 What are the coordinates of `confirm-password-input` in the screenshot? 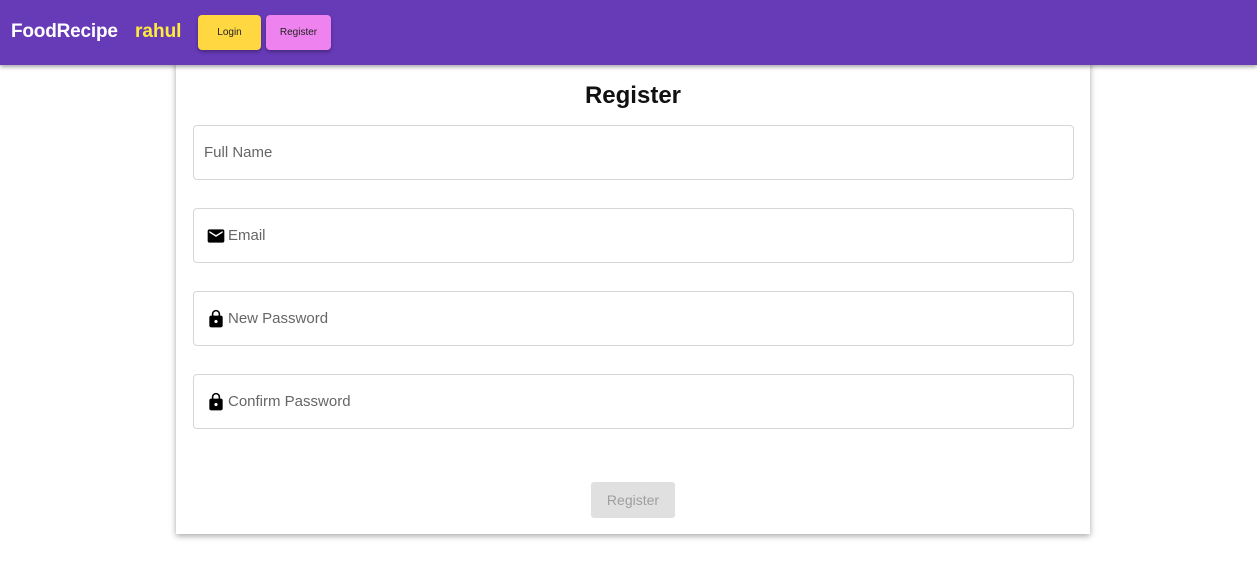 It's located at (645, 401).